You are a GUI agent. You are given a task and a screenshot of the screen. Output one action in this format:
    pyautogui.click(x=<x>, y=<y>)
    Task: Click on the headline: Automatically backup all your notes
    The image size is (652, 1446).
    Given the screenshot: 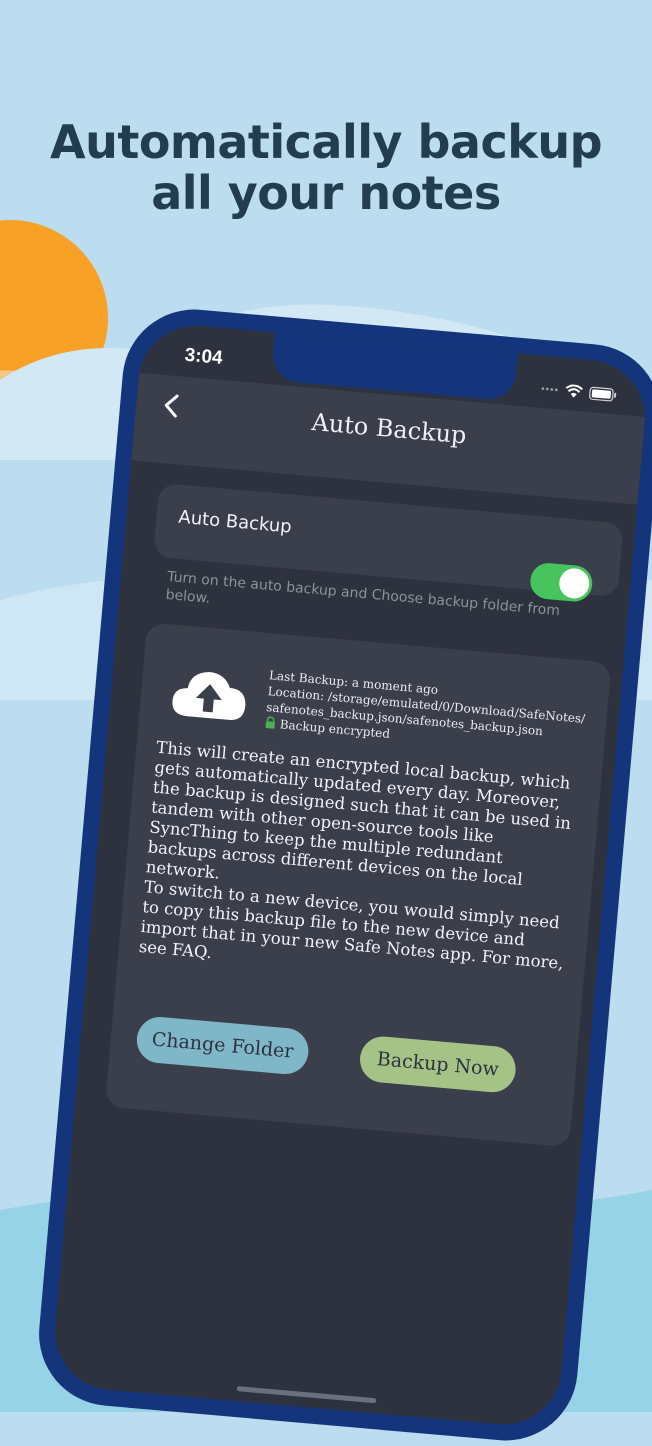 What is the action you would take?
    pyautogui.click(x=326, y=167)
    